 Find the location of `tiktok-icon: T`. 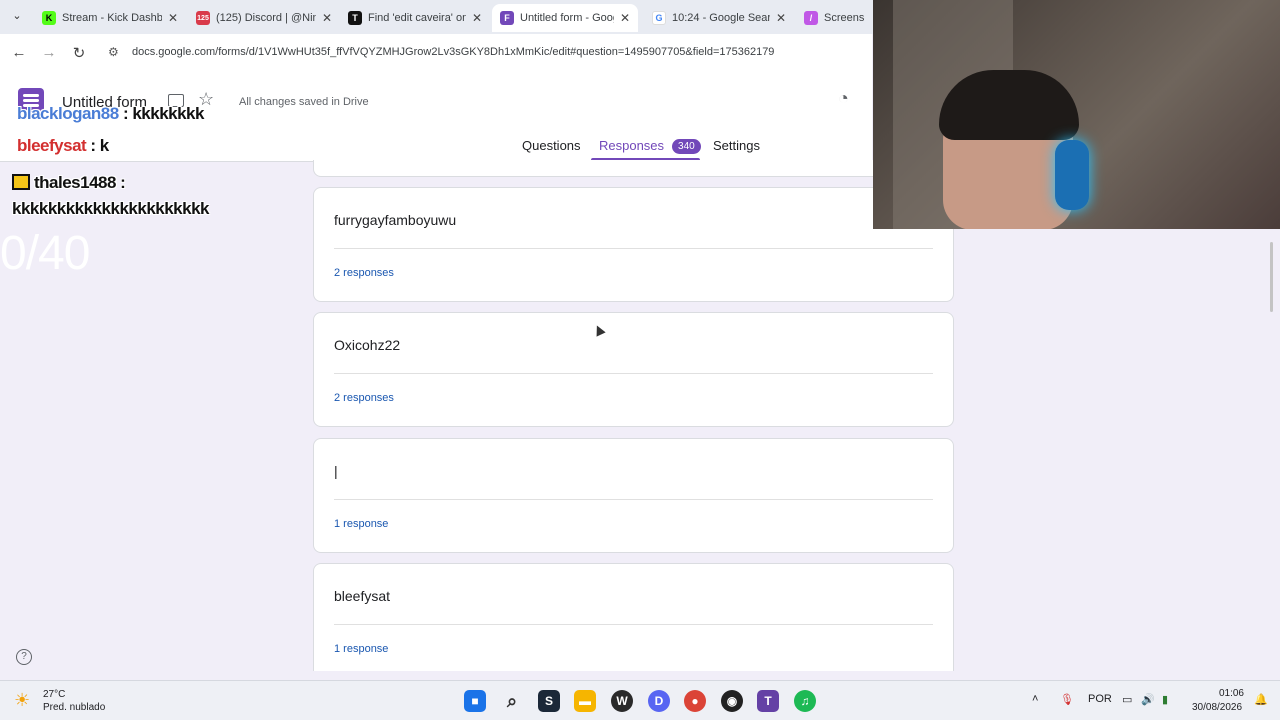

tiktok-icon: T is located at coordinates (355, 18).